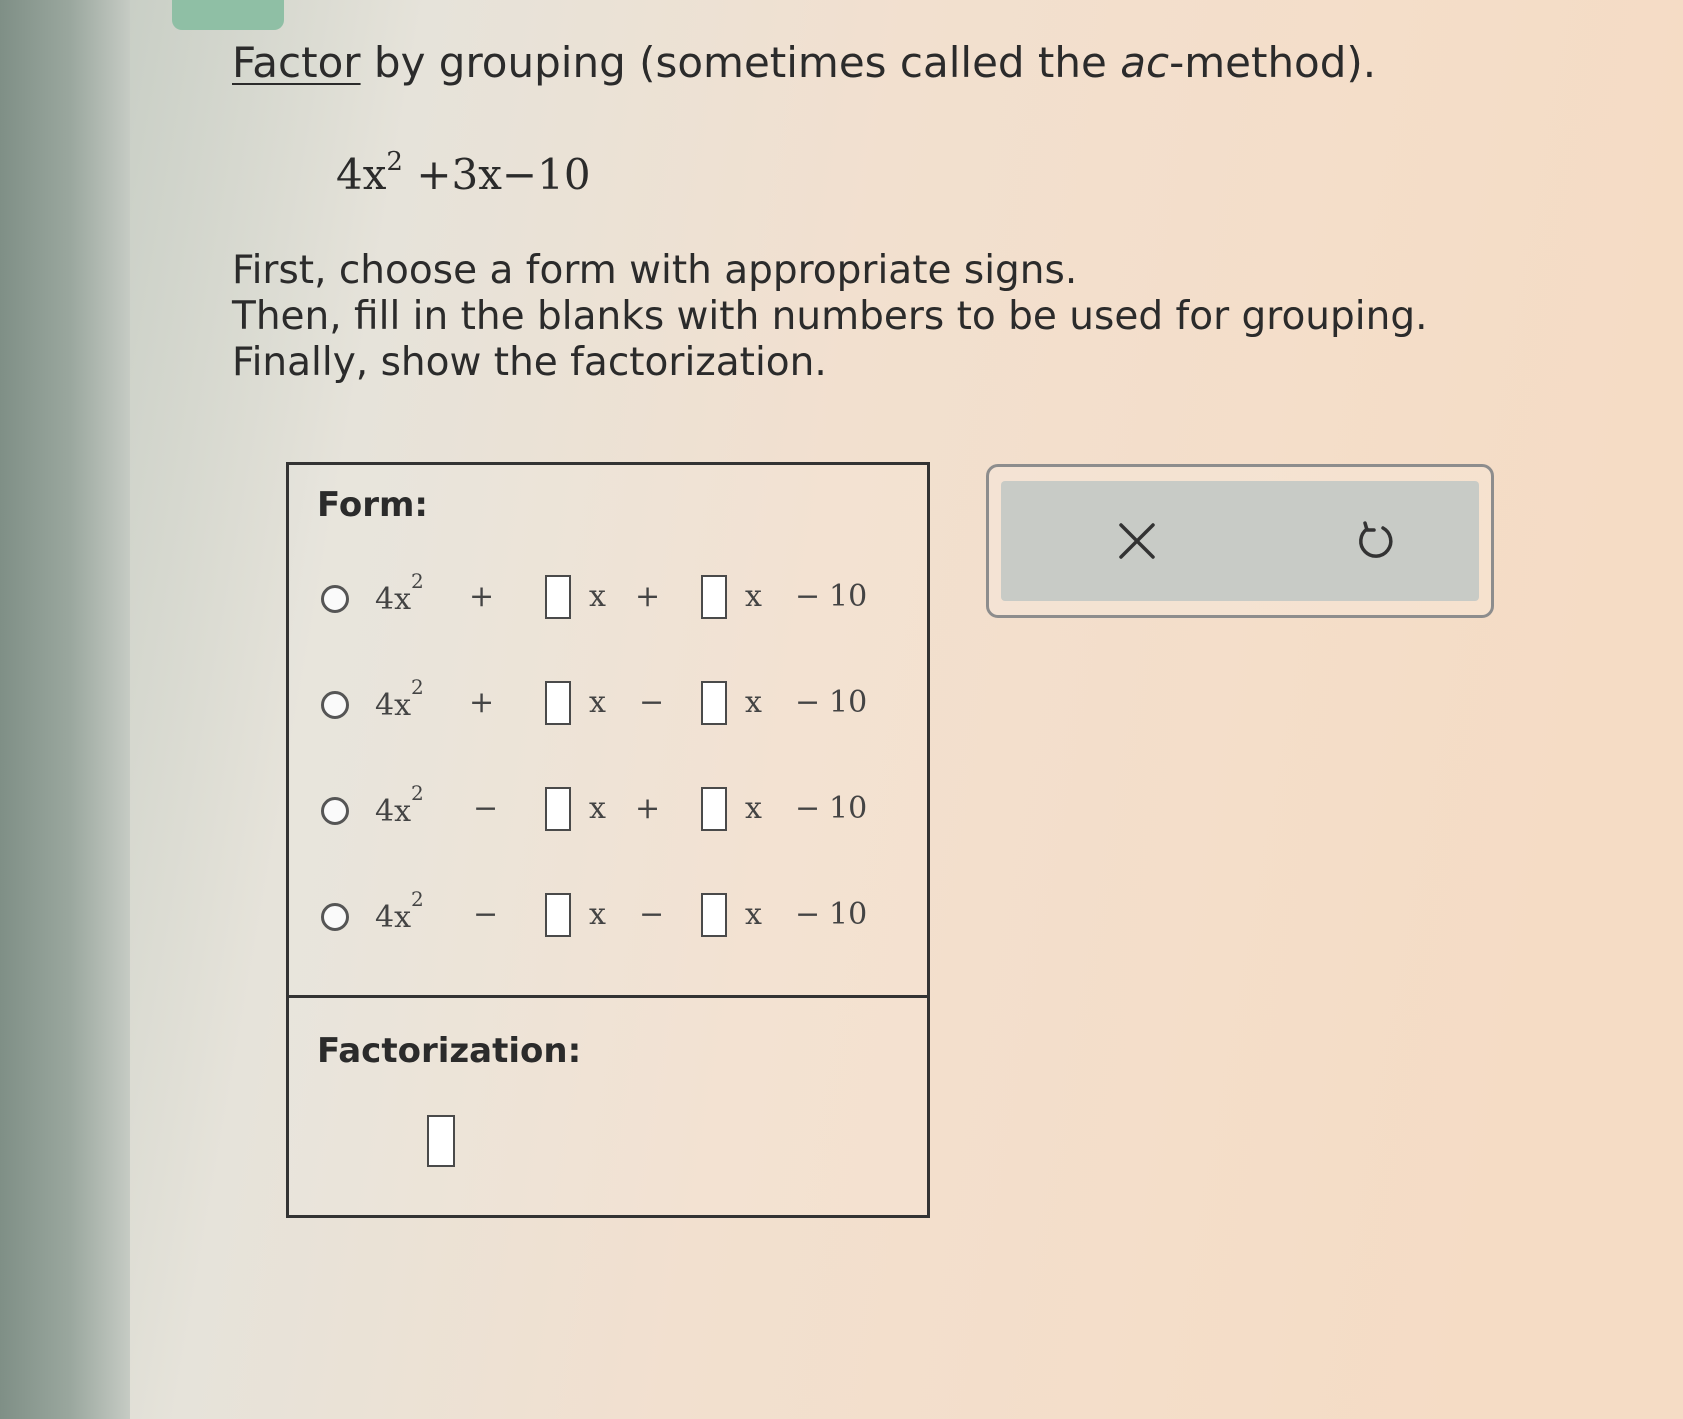  What do you see at coordinates (607, 707) in the screenshot?
I see `form-option-2: 4x2 + x − x − 10` at bounding box center [607, 707].